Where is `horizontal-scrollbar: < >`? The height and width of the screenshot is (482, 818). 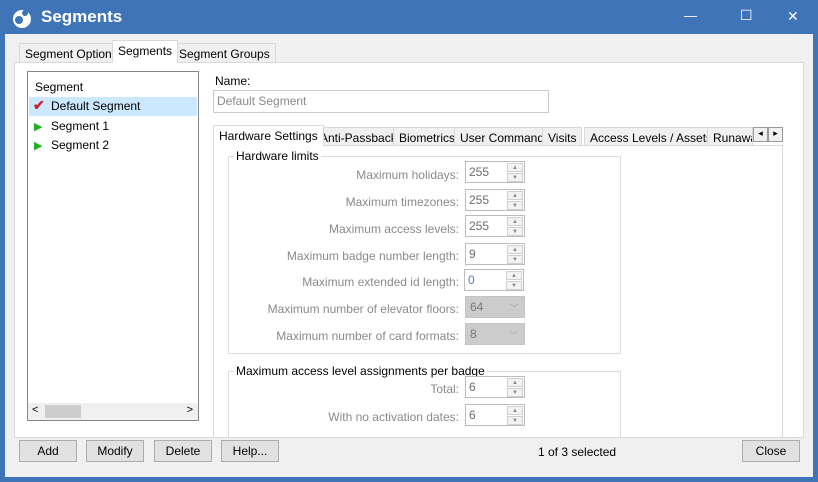 horizontal-scrollbar: < > is located at coordinates (113, 411).